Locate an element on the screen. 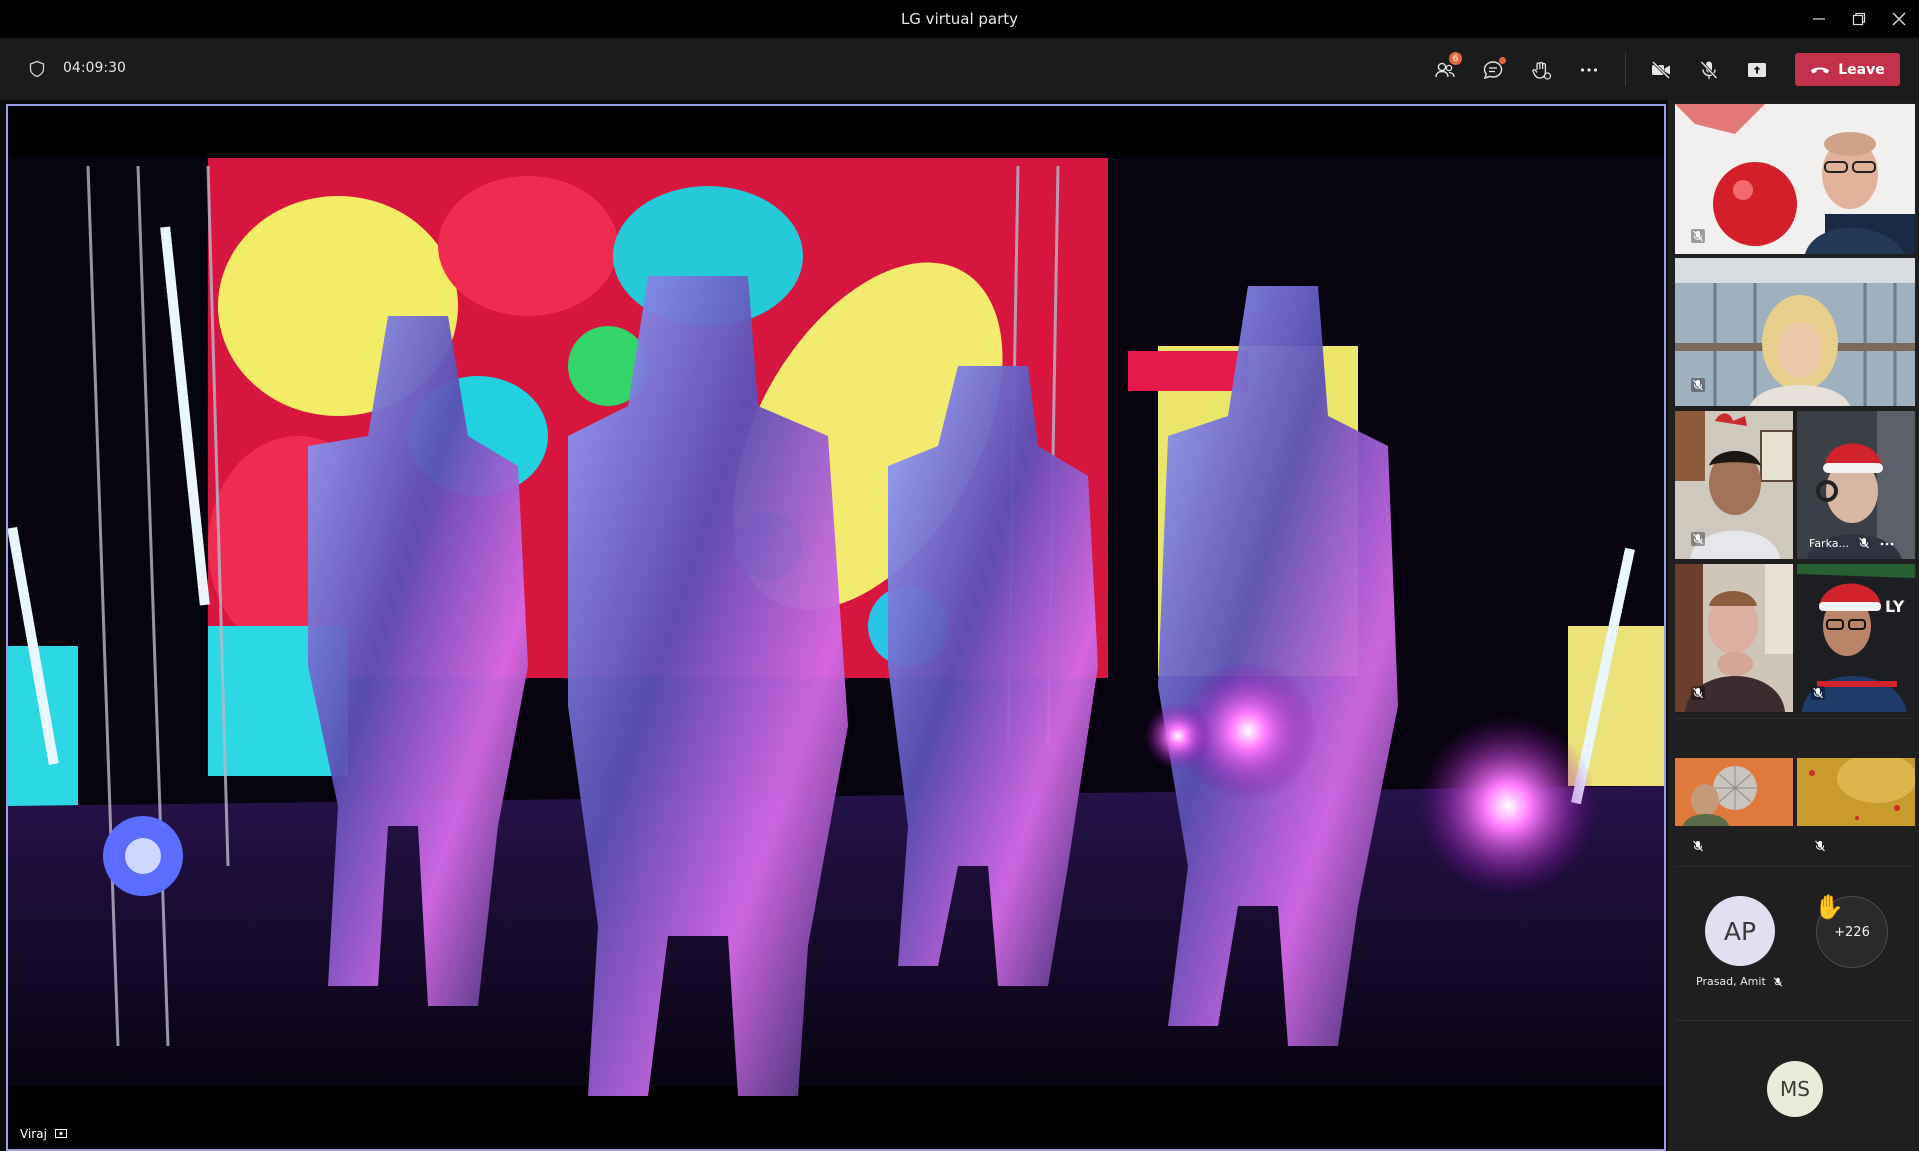 The height and width of the screenshot is (1151, 1919). restore-button is located at coordinates (1859, 19).